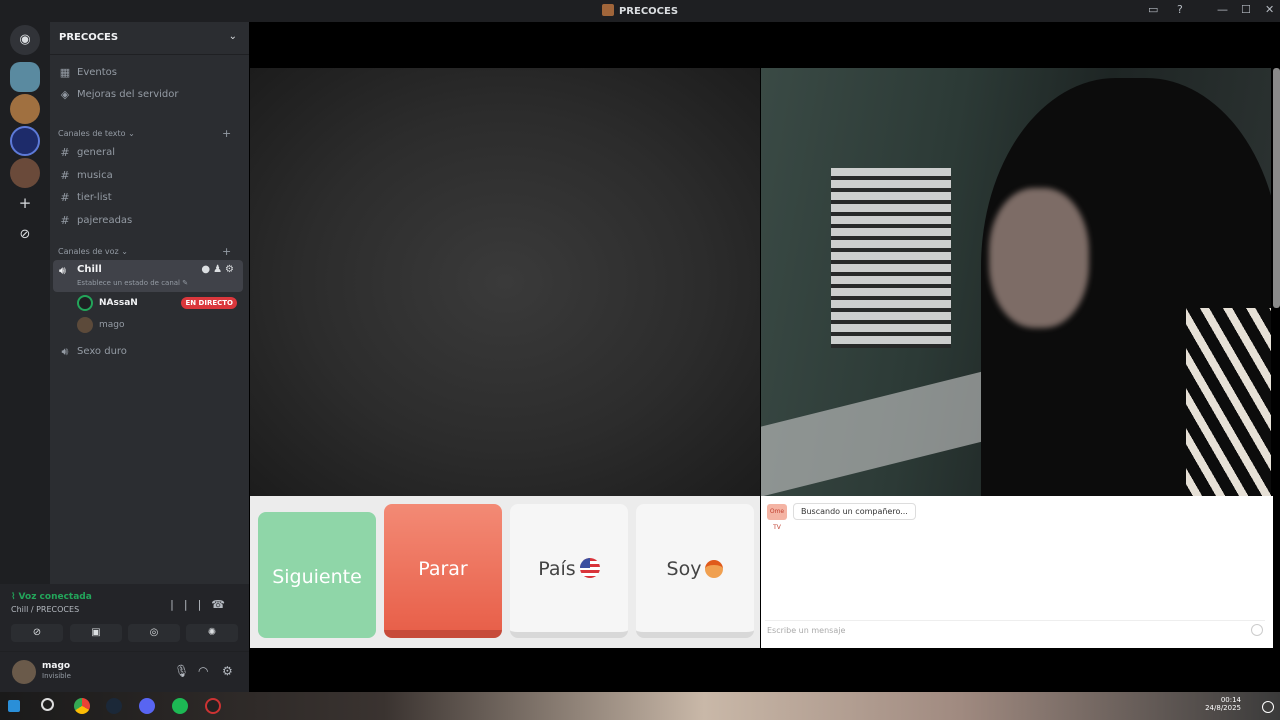  I want to click on screen-share-button: ▣, so click(96, 633).